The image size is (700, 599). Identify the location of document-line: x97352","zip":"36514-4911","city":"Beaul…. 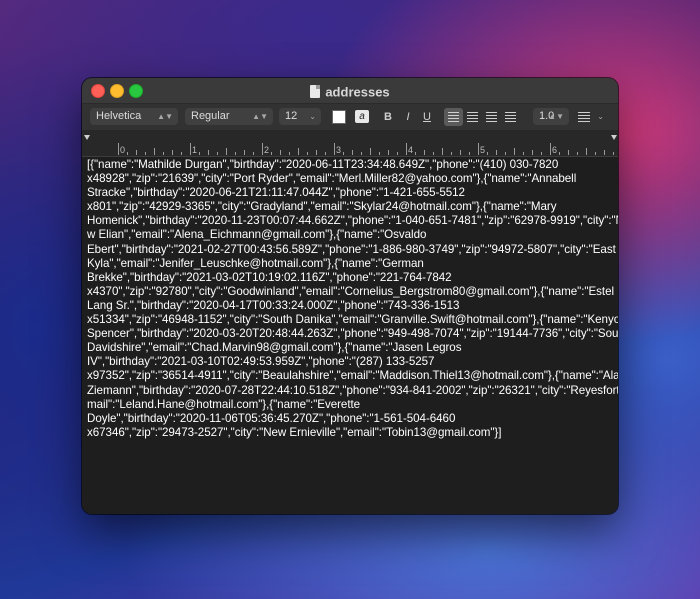
(352, 376).